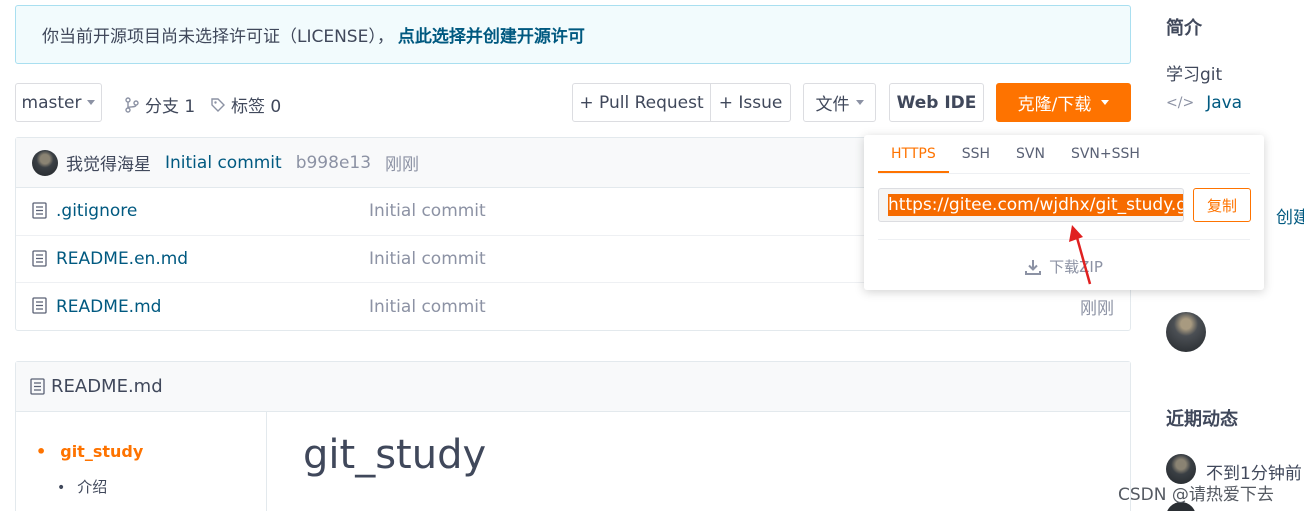  I want to click on intro-text: 学习git, so click(1194, 75).